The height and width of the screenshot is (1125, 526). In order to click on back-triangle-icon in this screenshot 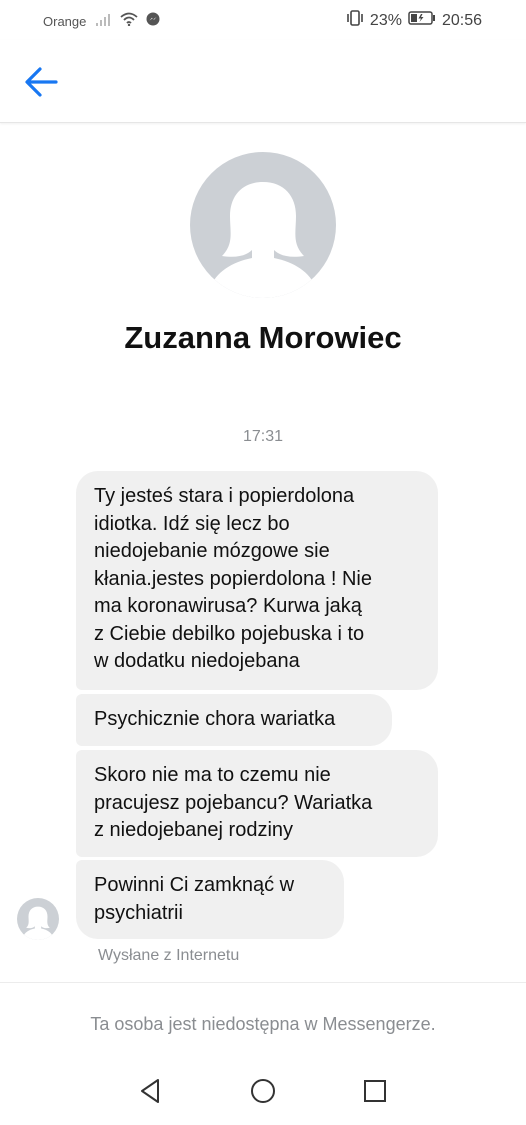, I will do `click(150, 1091)`.